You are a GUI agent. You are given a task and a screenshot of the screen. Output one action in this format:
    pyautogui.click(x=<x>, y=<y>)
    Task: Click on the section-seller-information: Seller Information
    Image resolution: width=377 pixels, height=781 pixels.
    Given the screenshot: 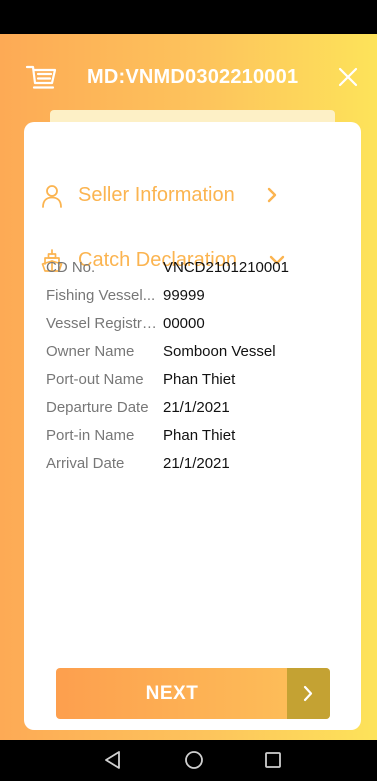 What is the action you would take?
    pyautogui.click(x=192, y=195)
    